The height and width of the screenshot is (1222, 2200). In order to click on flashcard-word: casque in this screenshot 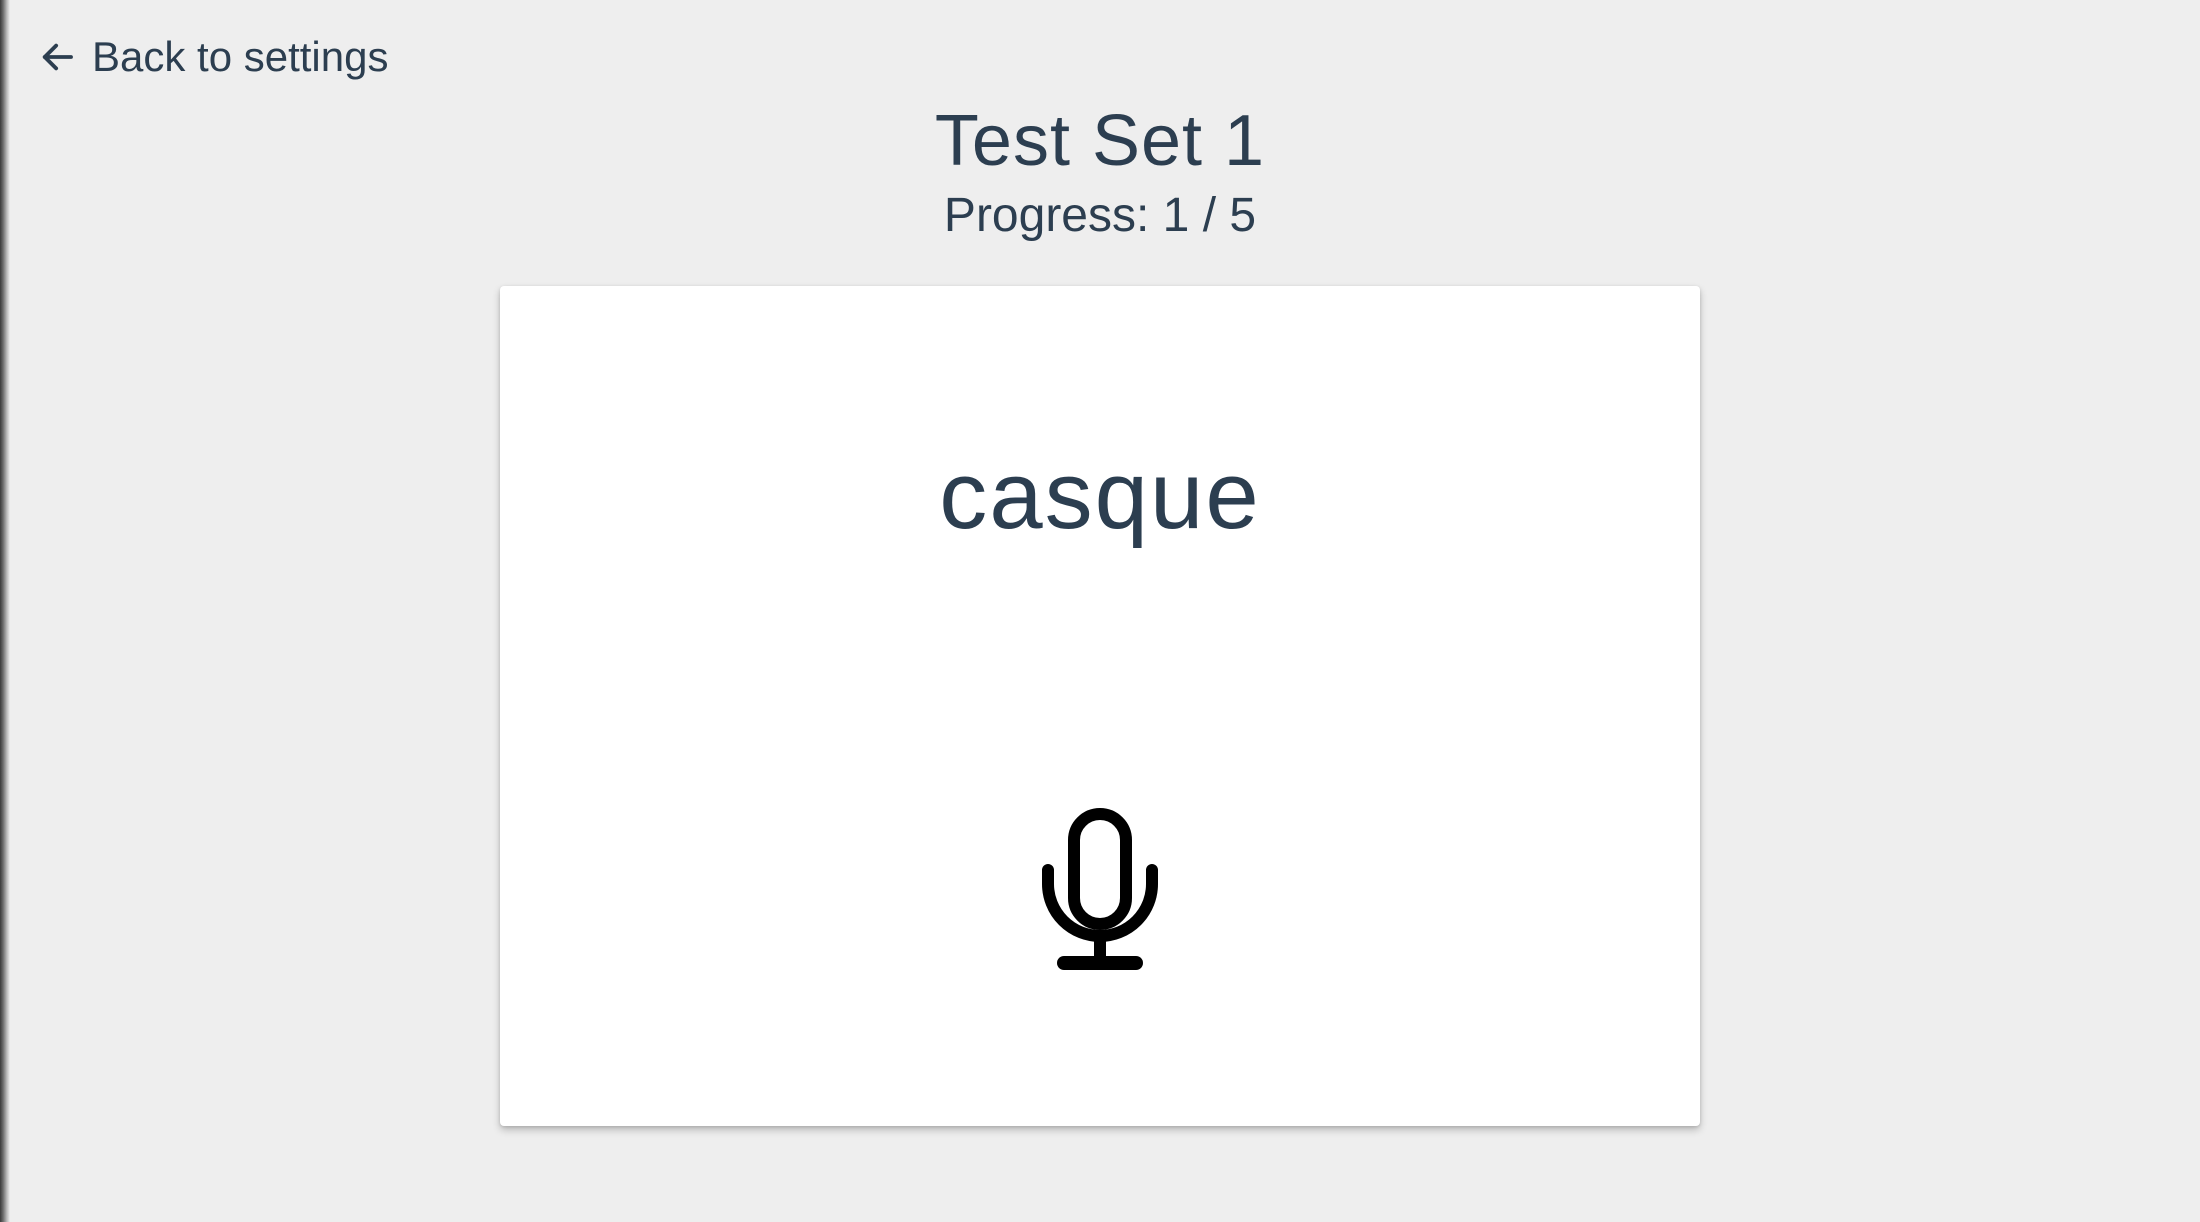, I will do `click(1100, 495)`.